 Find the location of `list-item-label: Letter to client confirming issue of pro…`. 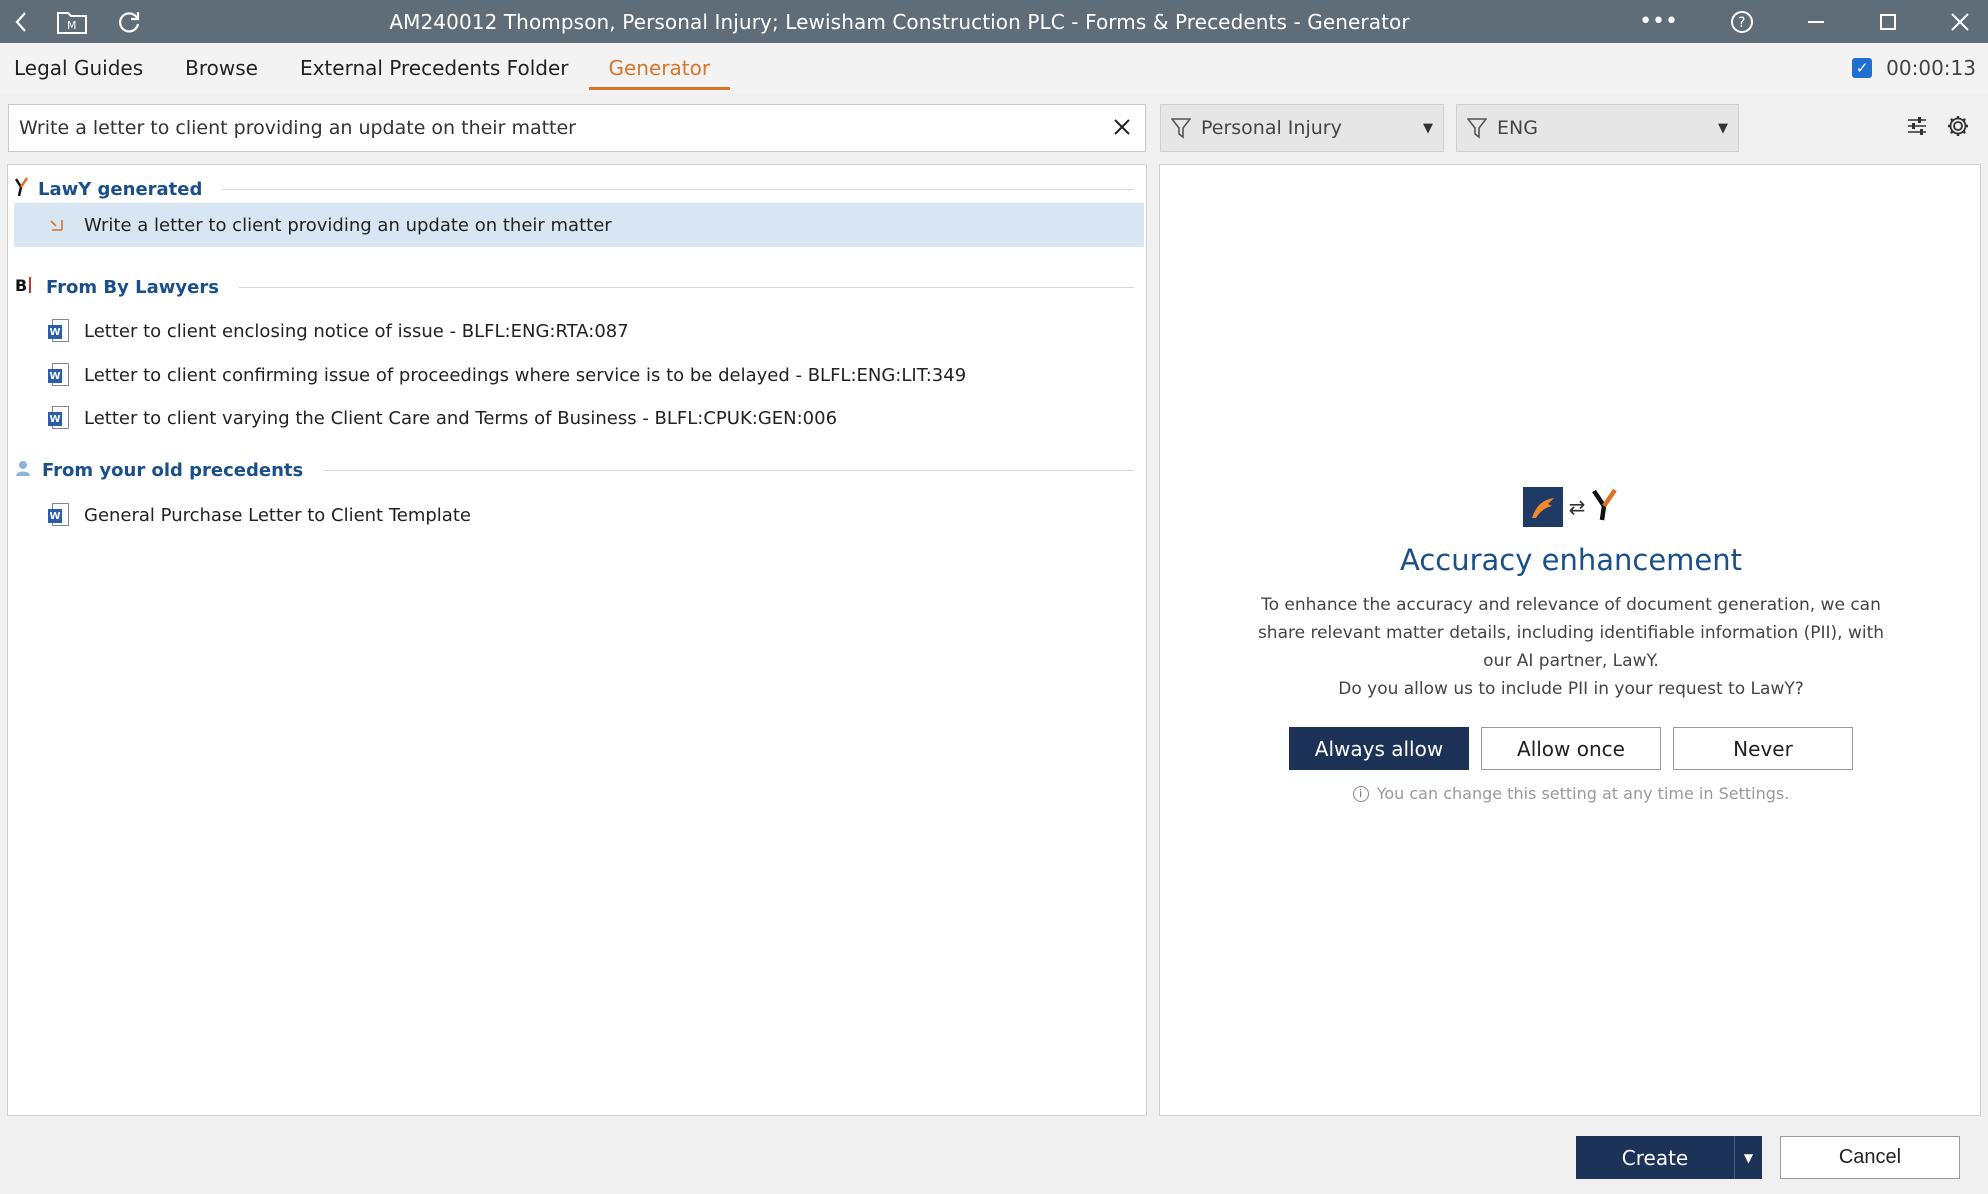

list-item-label: Letter to client confirming issue of pro… is located at coordinates (525, 375).